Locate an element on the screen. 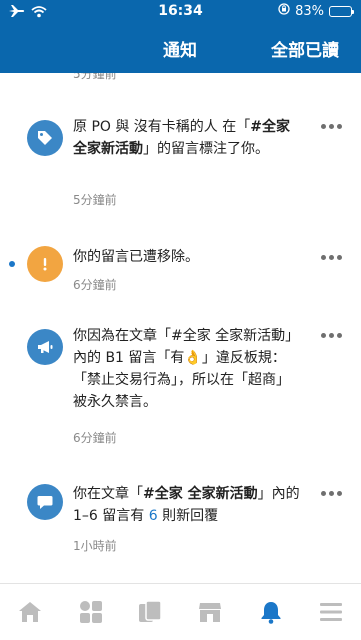 The width and height of the screenshot is (361, 640). boards-icon is located at coordinates (91, 612).